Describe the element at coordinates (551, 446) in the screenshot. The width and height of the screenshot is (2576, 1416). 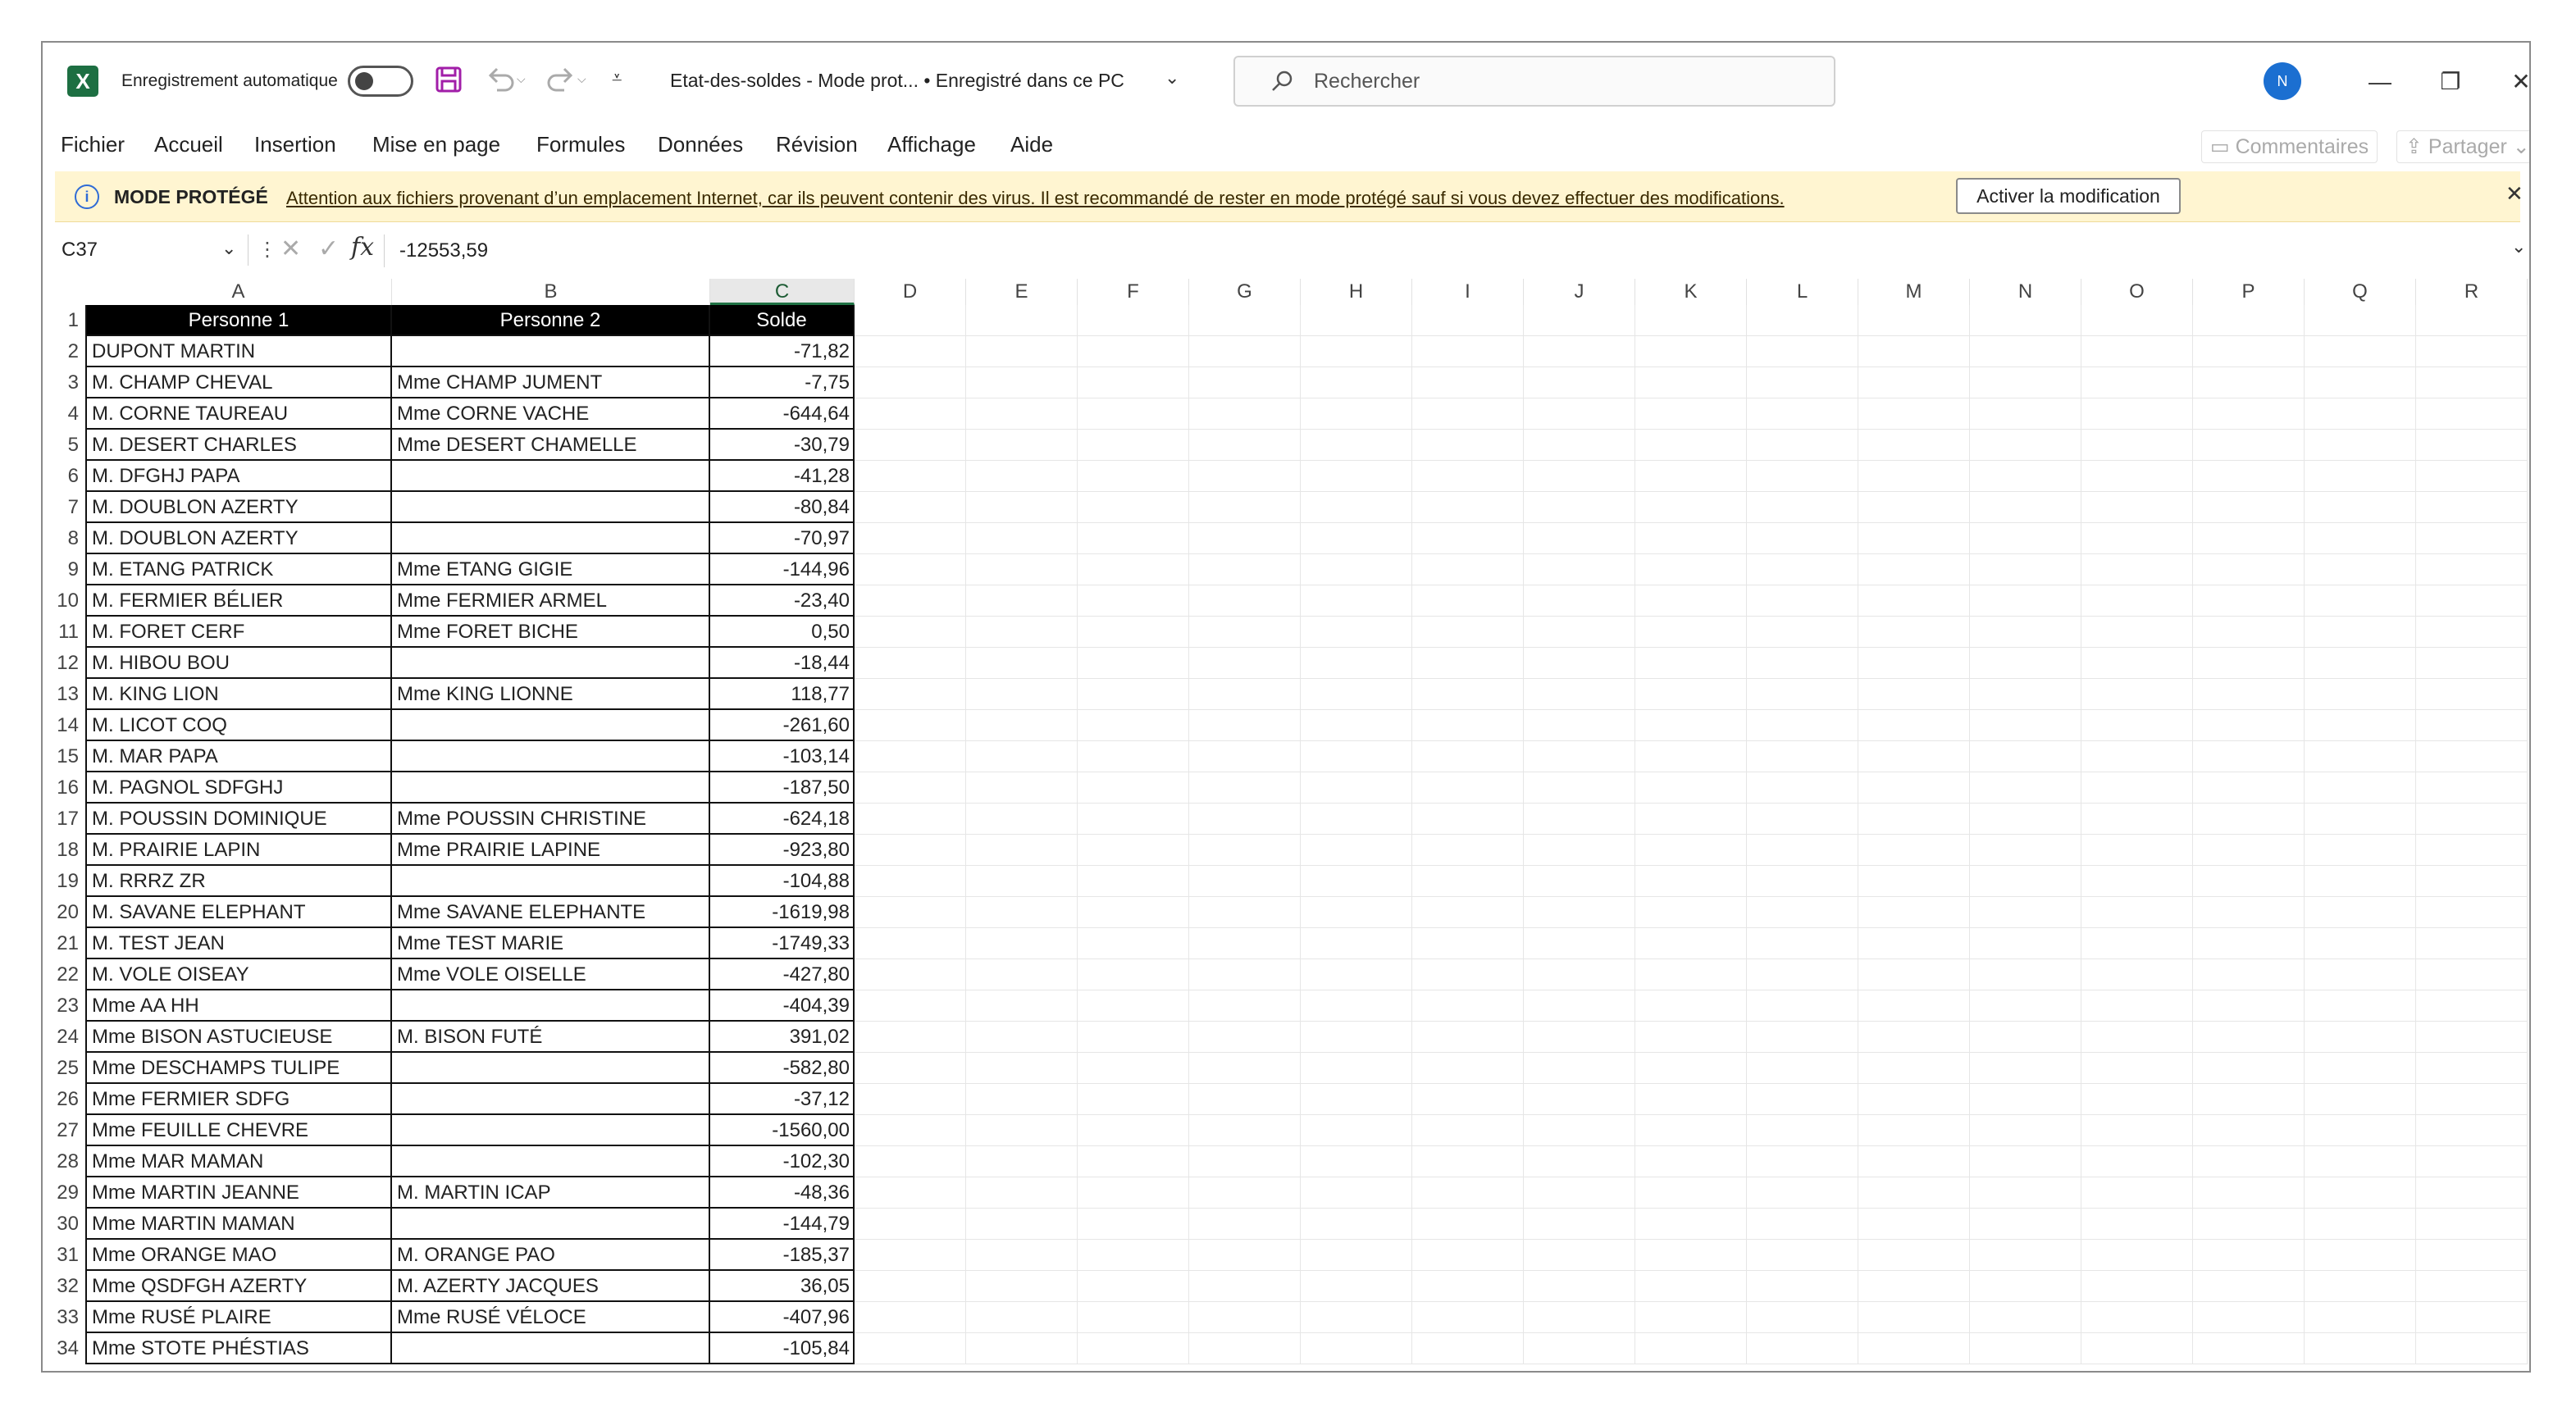
I see `table-cell: Mme DESERT CHAMELLE` at that location.